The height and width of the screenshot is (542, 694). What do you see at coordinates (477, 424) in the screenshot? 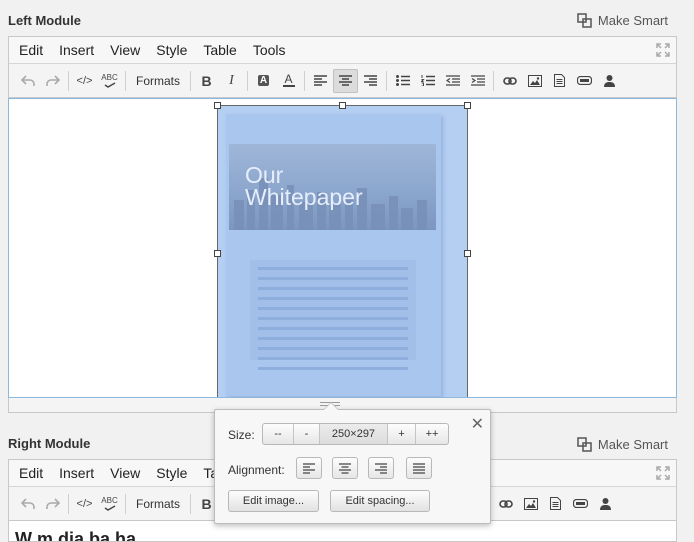
I see `close-icon: ✕` at bounding box center [477, 424].